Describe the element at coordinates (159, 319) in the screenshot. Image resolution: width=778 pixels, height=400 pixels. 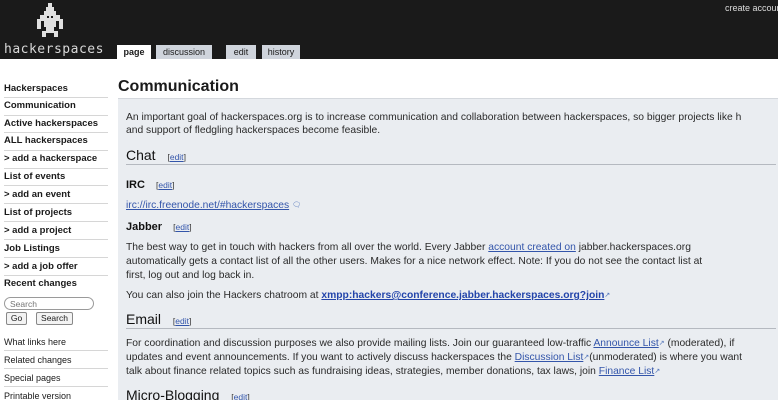
I see `section-heading-email: Email [edit]` at that location.